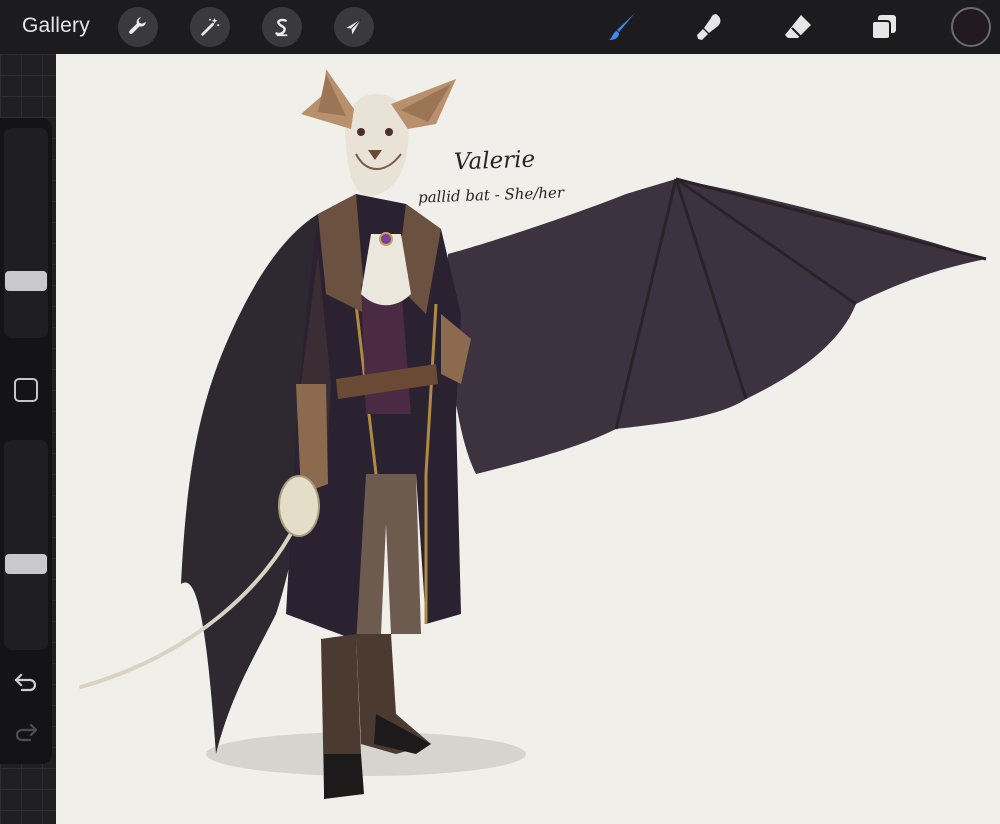 The width and height of the screenshot is (1000, 824). What do you see at coordinates (971, 27) in the screenshot?
I see `color-swatch` at bounding box center [971, 27].